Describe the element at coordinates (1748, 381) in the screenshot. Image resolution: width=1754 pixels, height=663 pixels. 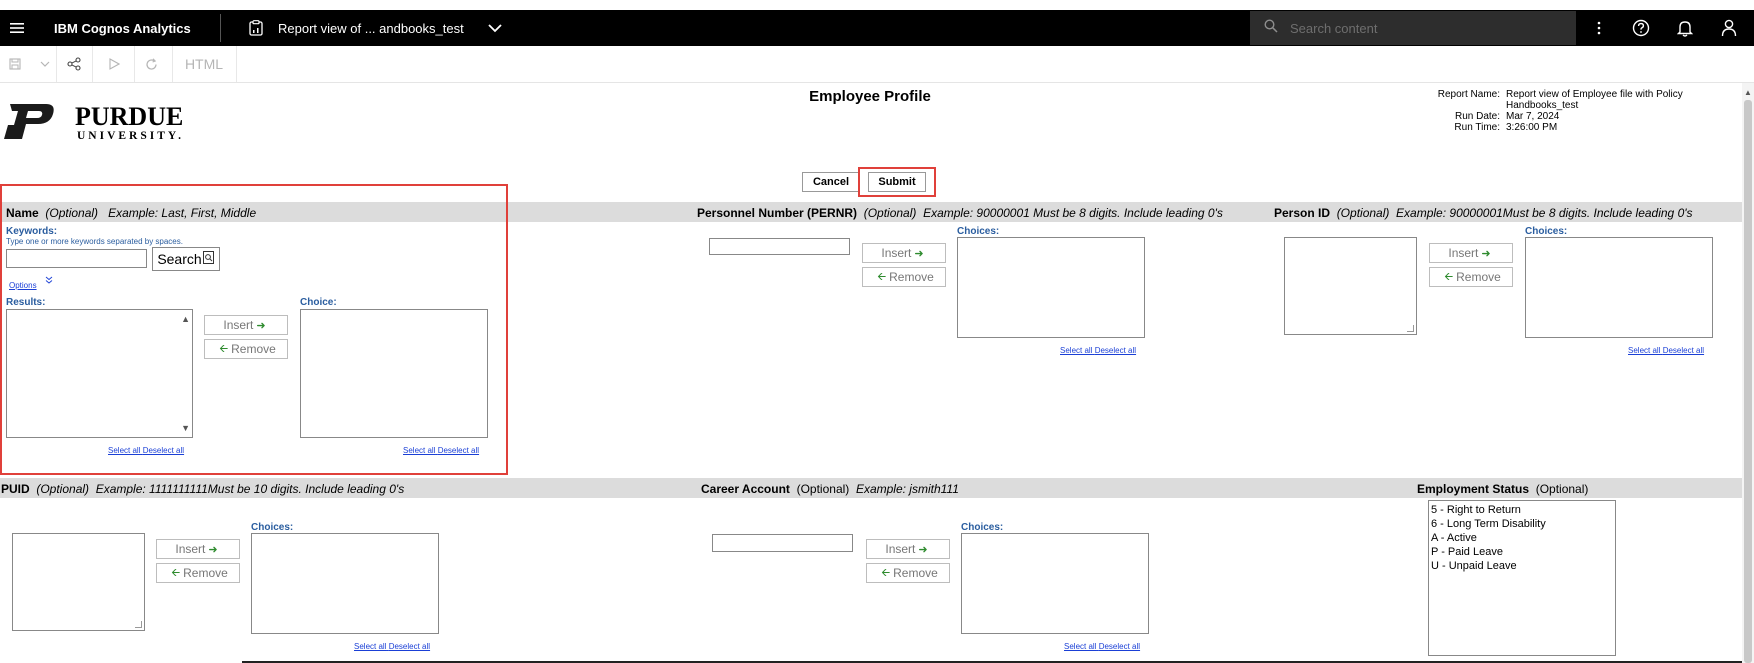
I see `scrollbar-thumb` at that location.